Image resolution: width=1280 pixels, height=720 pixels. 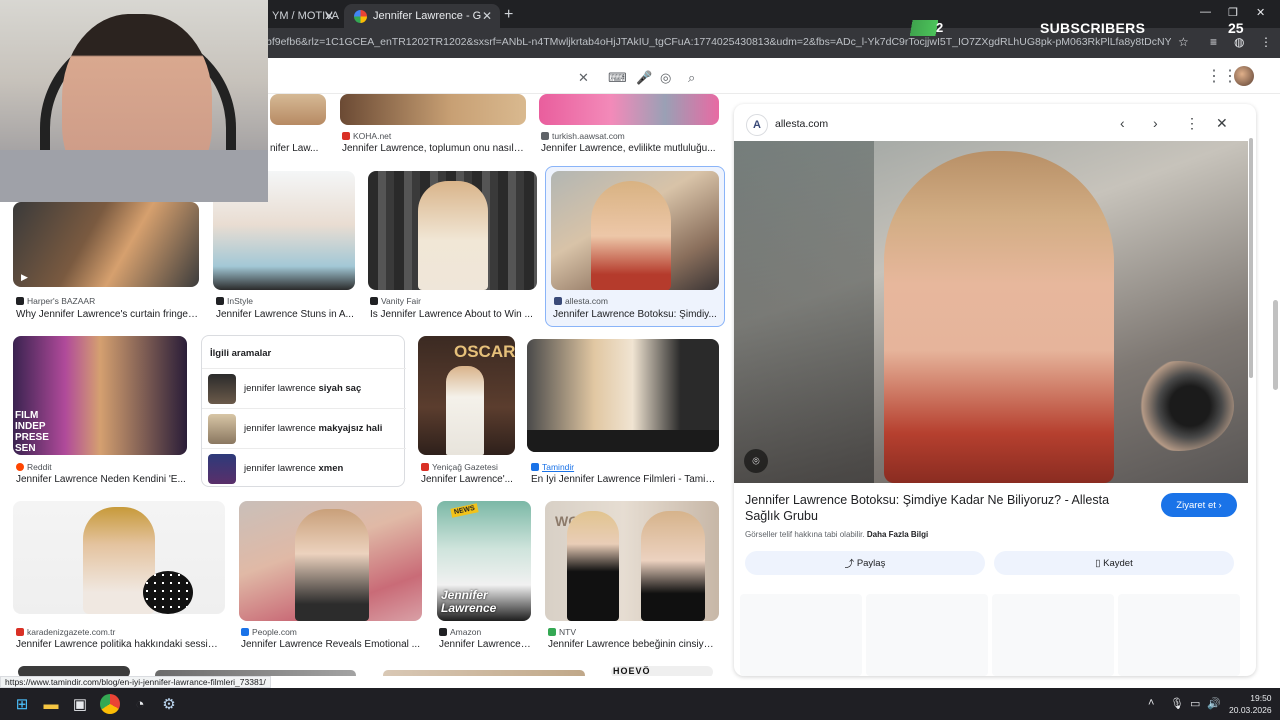 What do you see at coordinates (897, 534) in the screenshot?
I see `more-info-link: Daha Fazla Bilgi` at bounding box center [897, 534].